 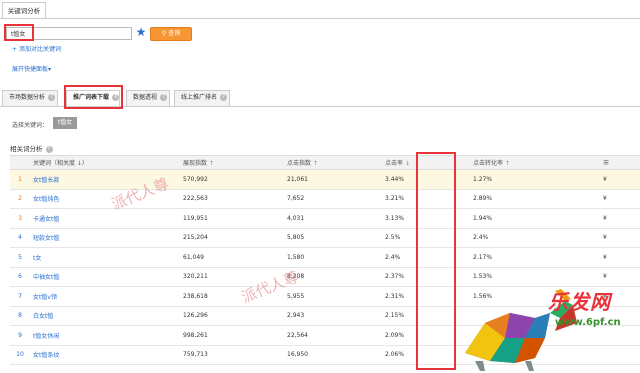 What do you see at coordinates (105, 296) in the screenshot?
I see `keyword-link: 女t恤v领` at bounding box center [105, 296].